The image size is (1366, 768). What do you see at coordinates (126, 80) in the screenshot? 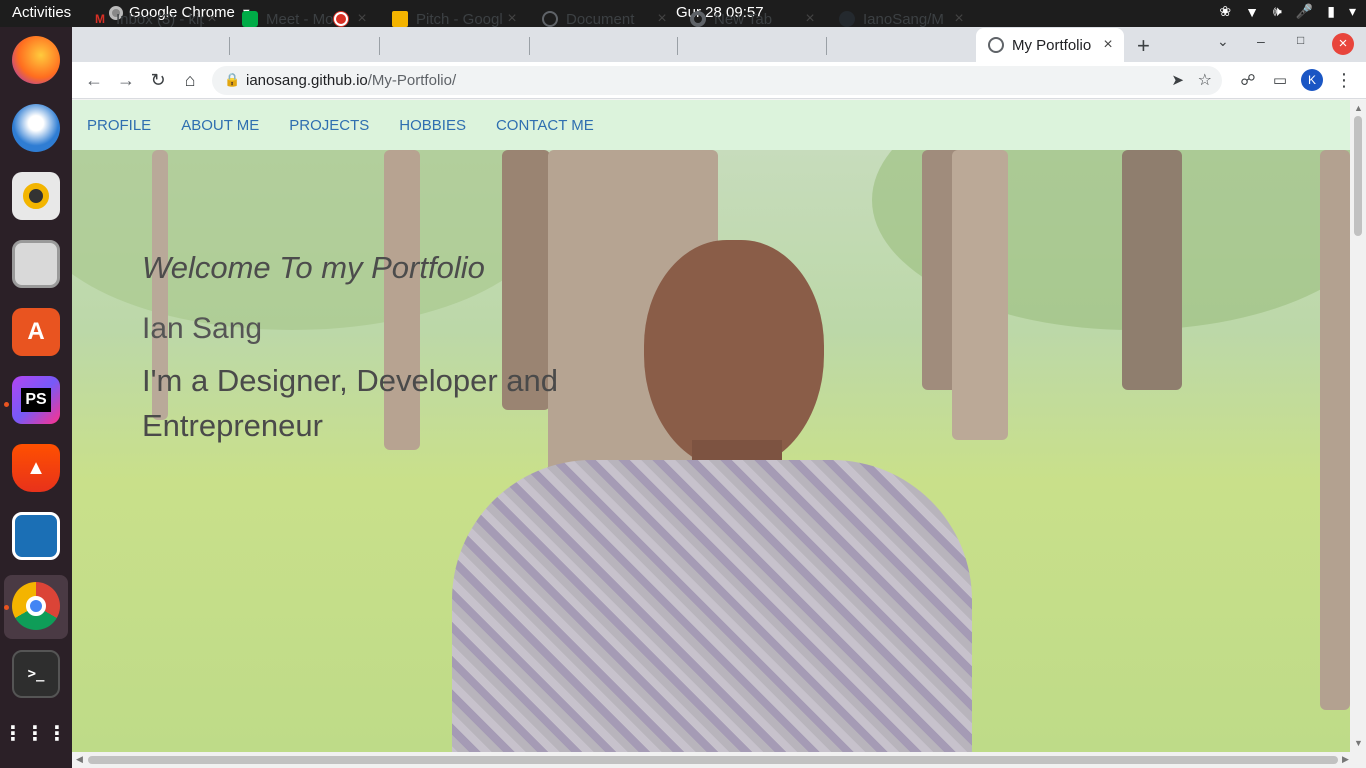
I see `forward-button: →` at bounding box center [126, 80].